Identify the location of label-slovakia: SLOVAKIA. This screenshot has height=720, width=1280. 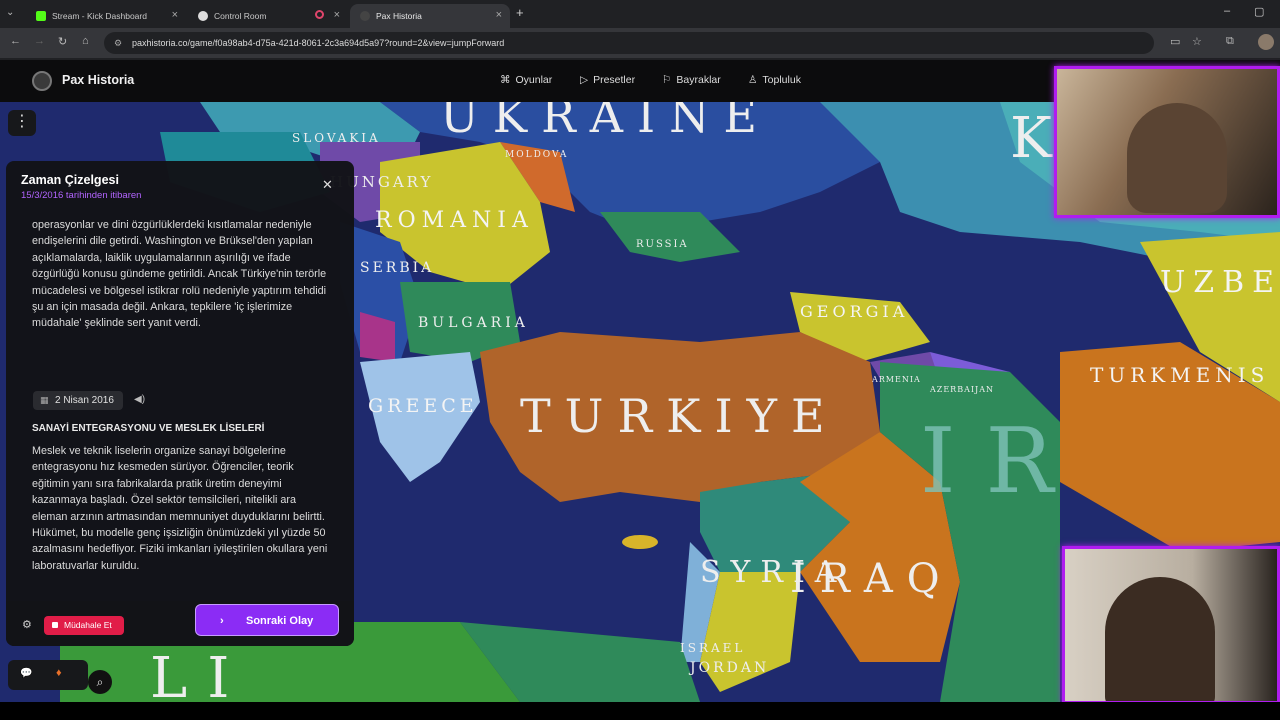
(336, 138).